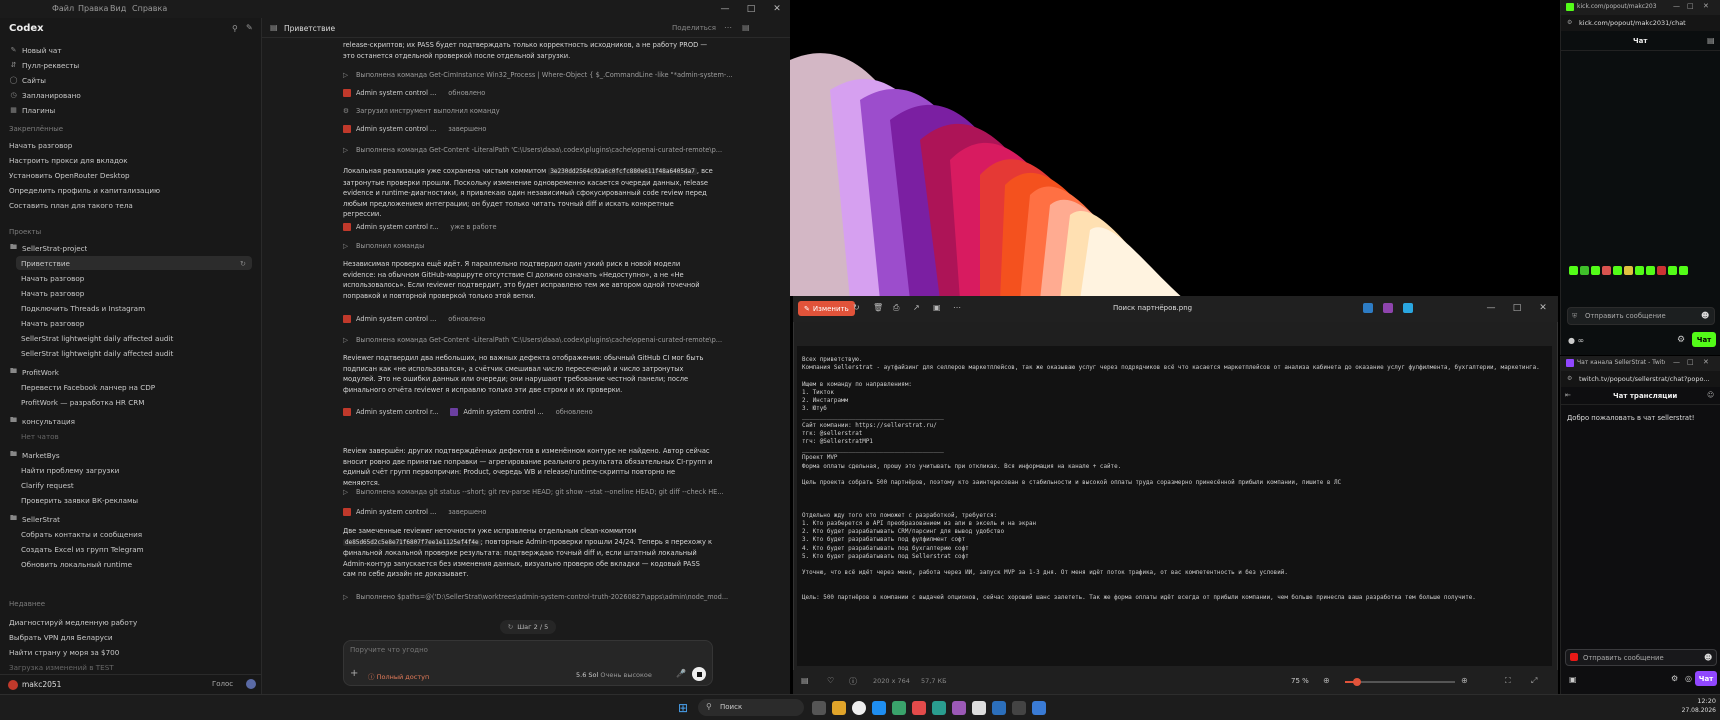  What do you see at coordinates (916, 307) in the screenshot?
I see `share-icon: ↗` at bounding box center [916, 307].